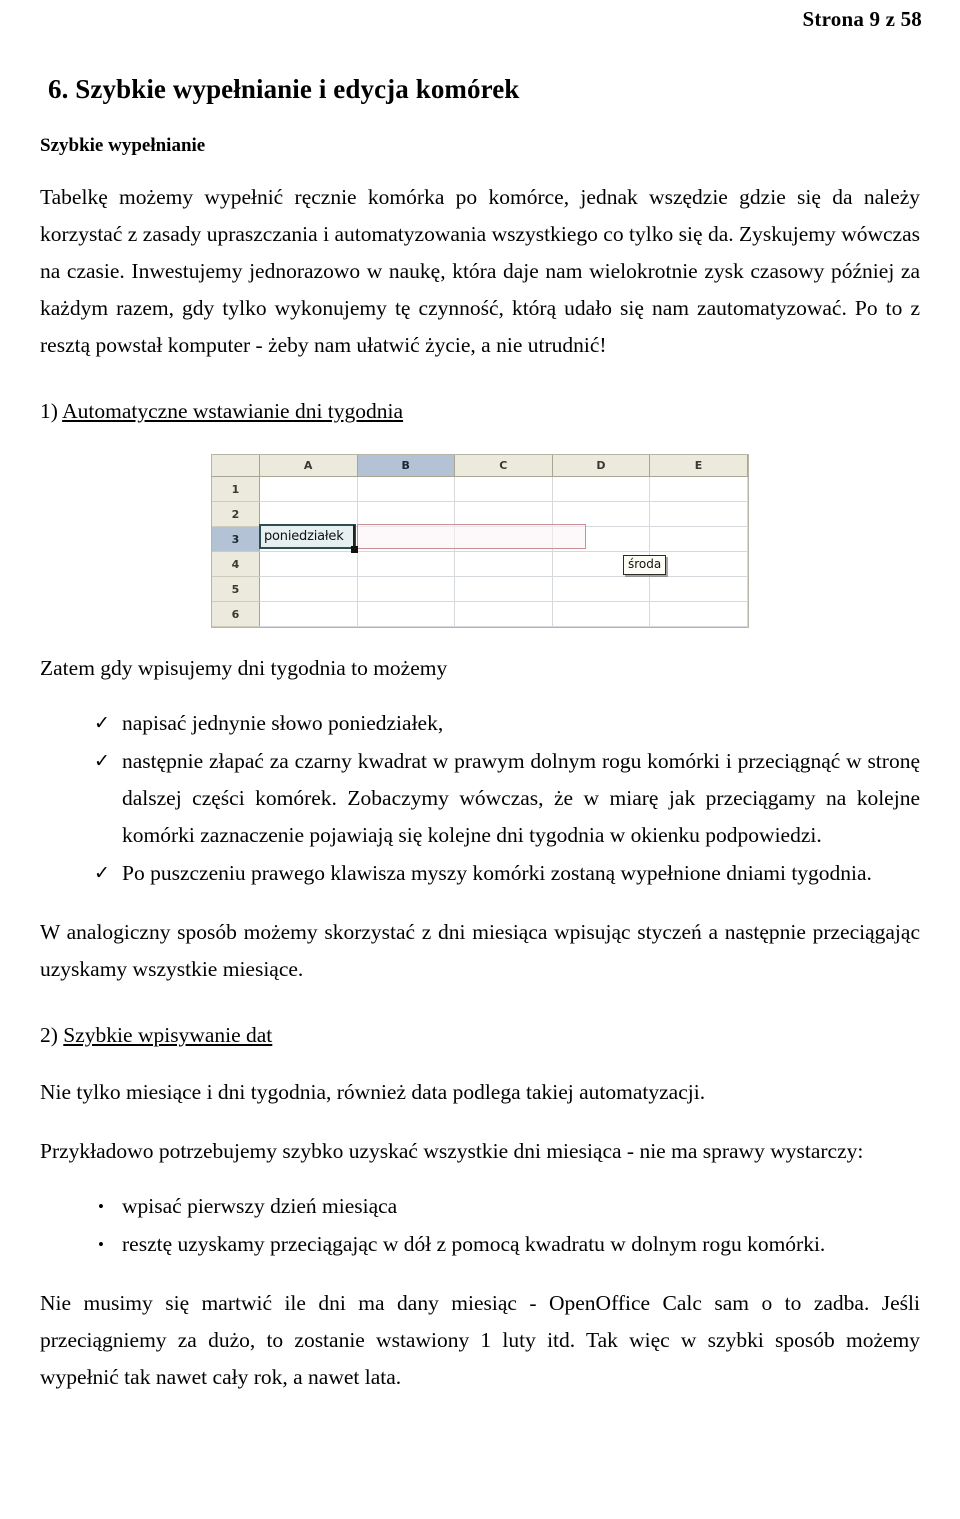  Describe the element at coordinates (503, 514) in the screenshot. I see `cell-c2` at that location.